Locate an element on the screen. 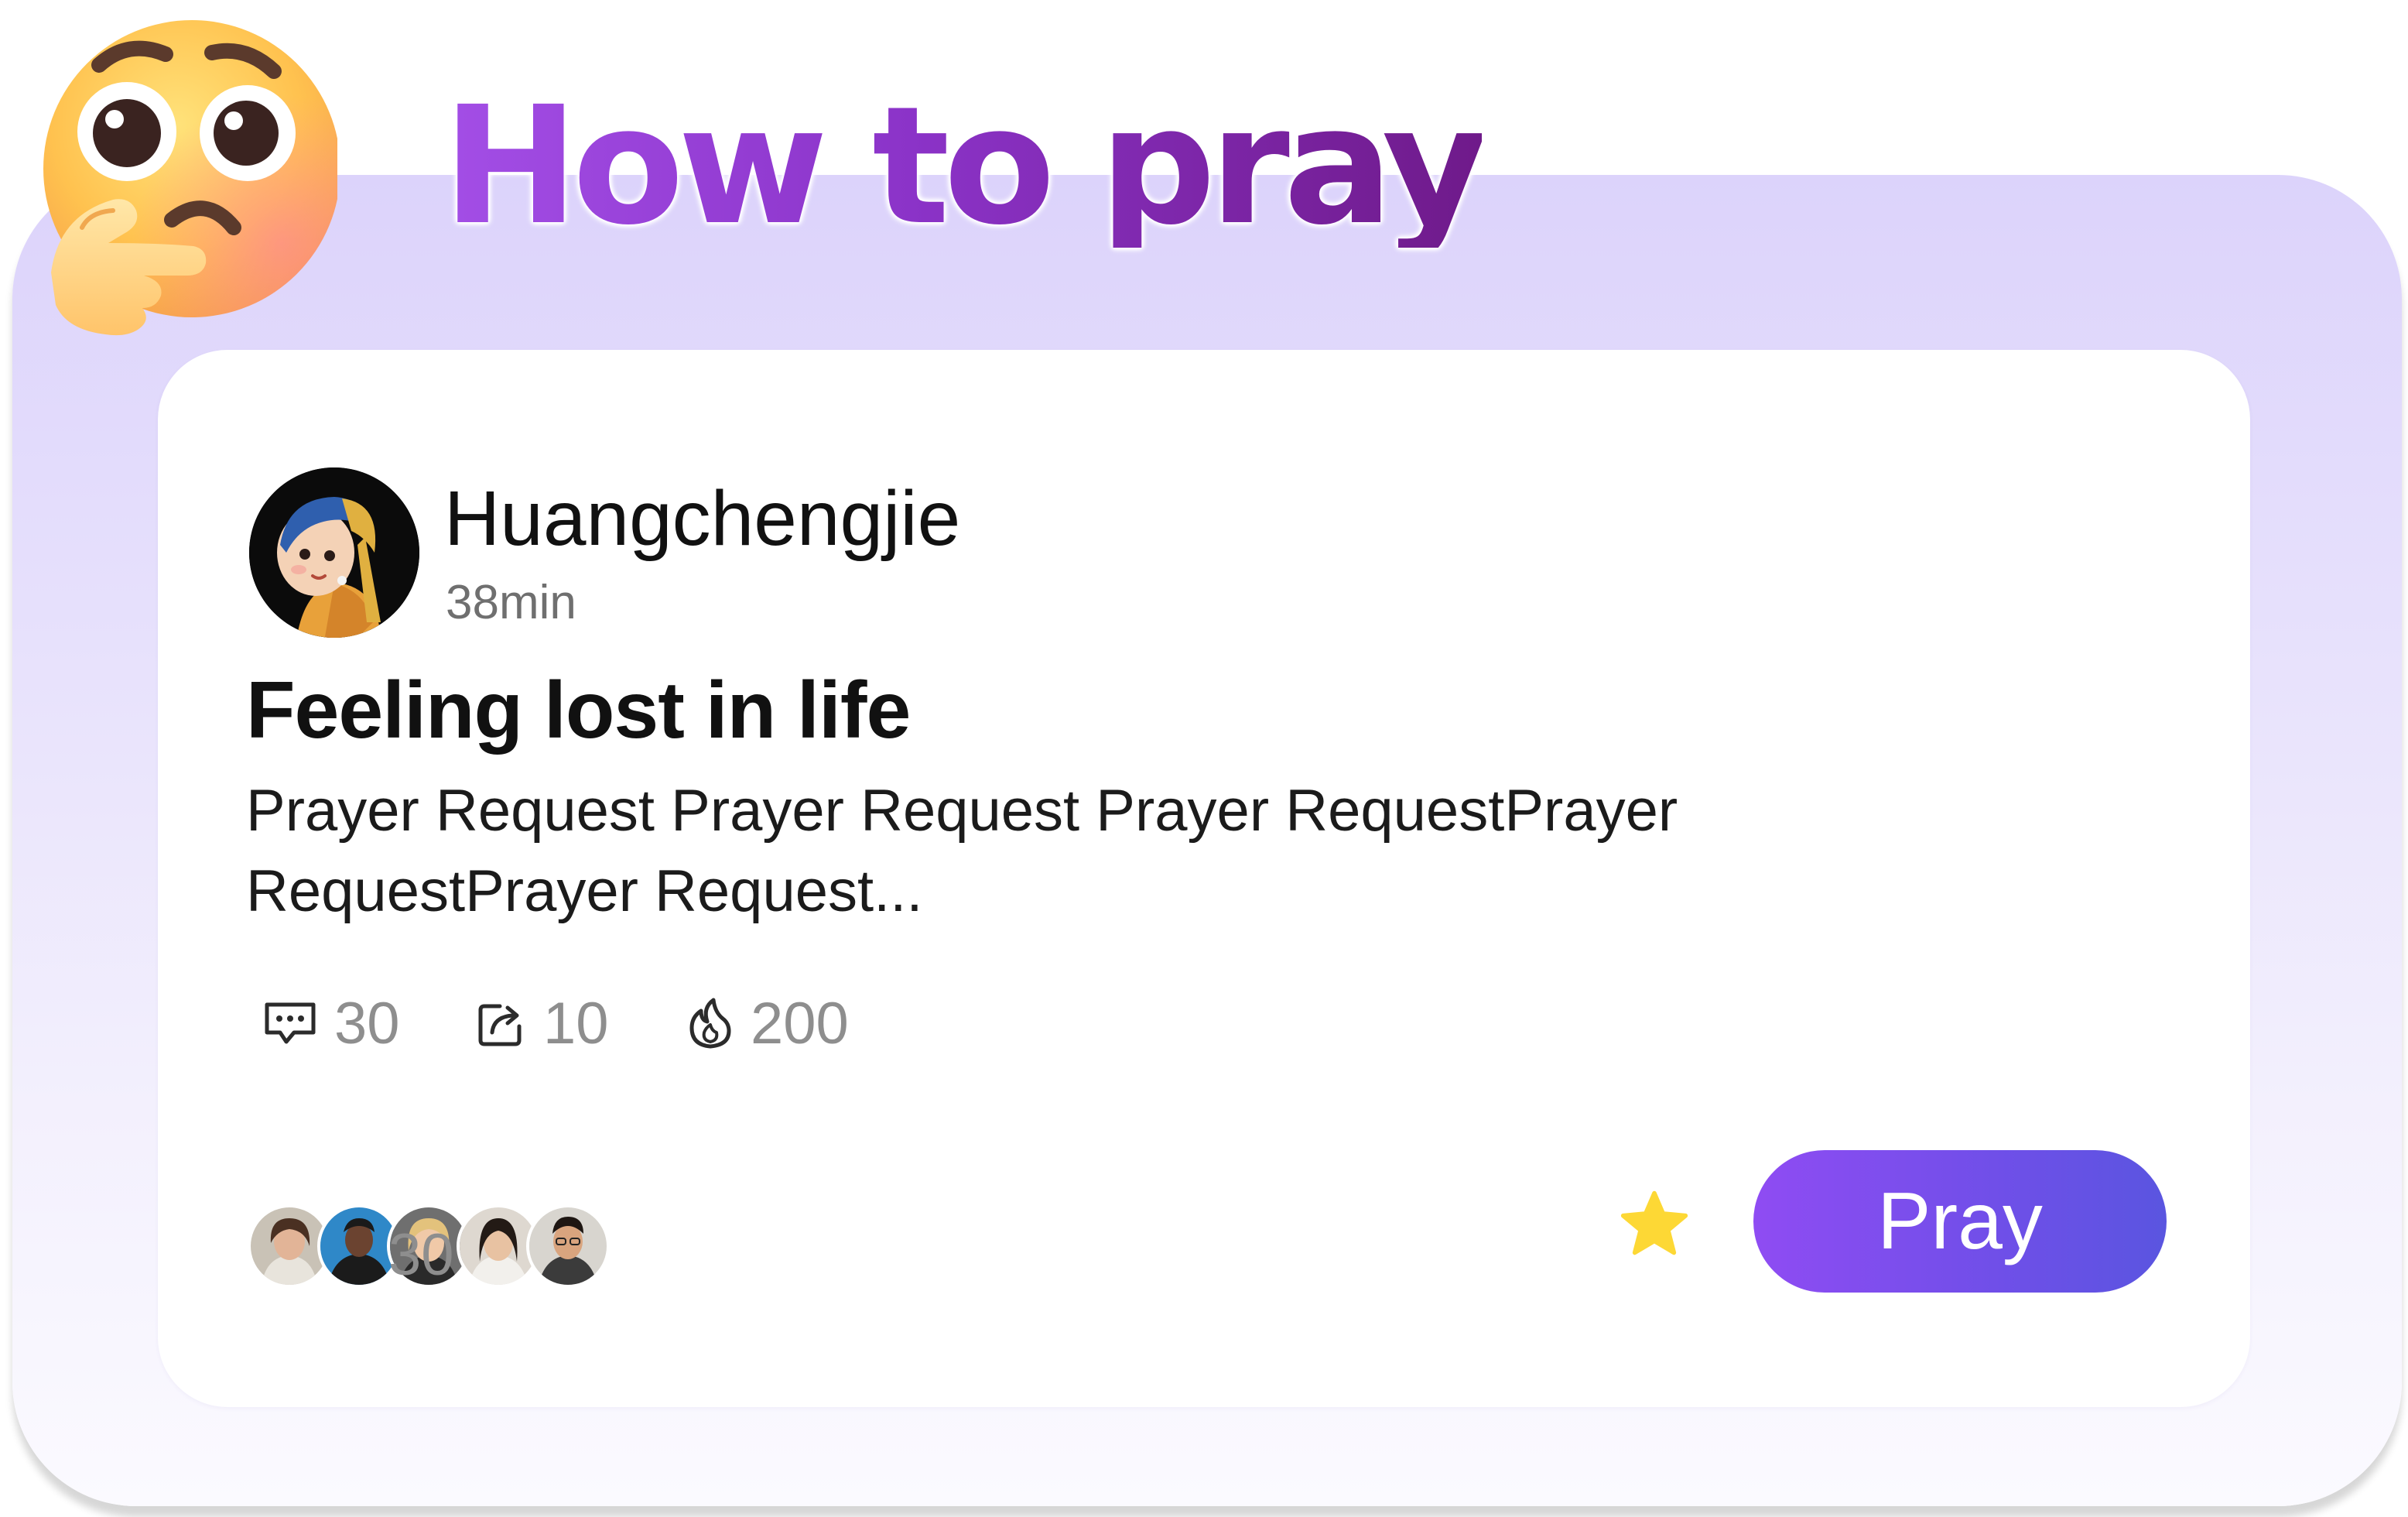  shares-stat: 10 is located at coordinates (543, 1024).